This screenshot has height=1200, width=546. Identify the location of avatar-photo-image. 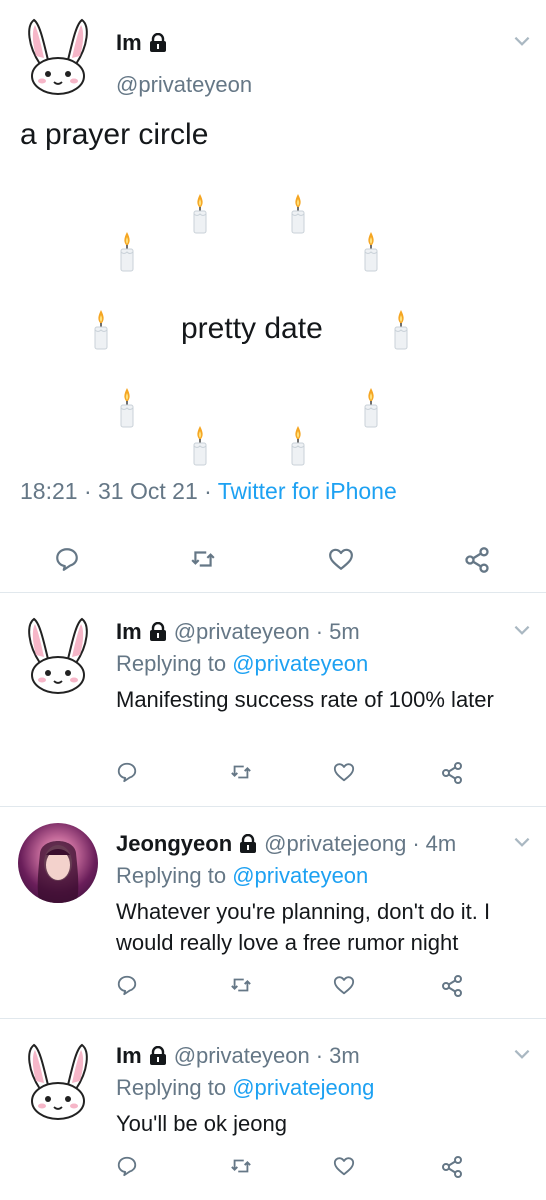
(58, 872).